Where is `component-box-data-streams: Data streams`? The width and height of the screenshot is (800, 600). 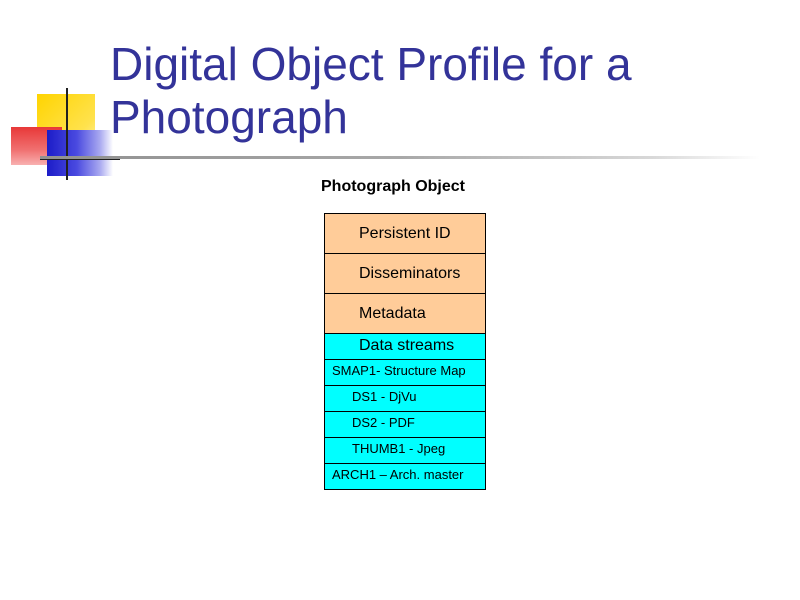
component-box-data-streams: Data streams is located at coordinates (405, 346).